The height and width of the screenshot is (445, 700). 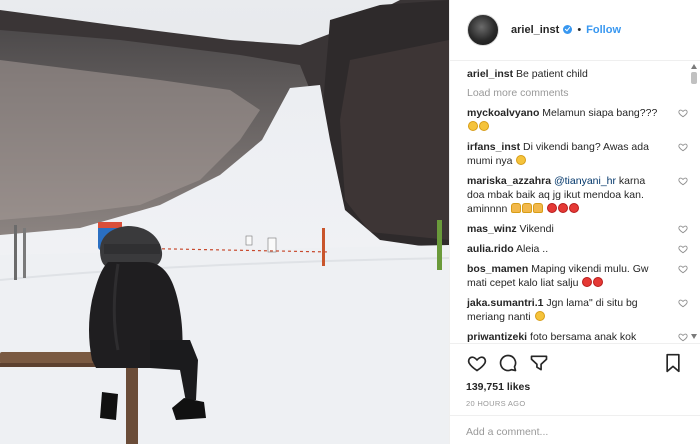 What do you see at coordinates (532, 249) in the screenshot?
I see `comment-text: Aleia ..` at bounding box center [532, 249].